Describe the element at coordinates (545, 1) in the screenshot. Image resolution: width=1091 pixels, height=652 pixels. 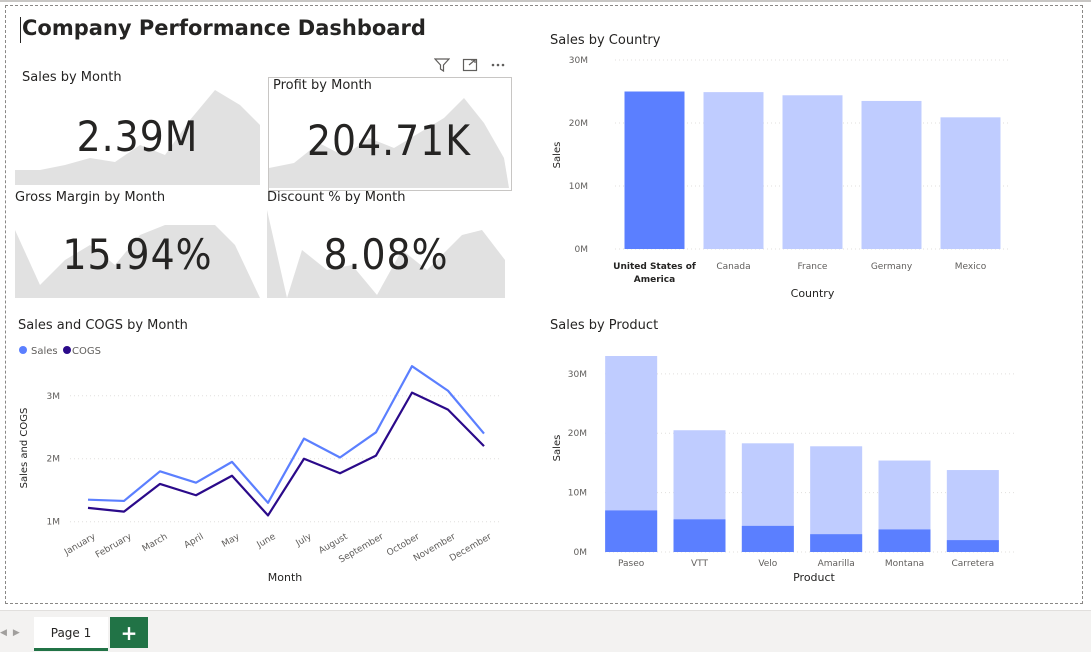
I see `top-border` at that location.